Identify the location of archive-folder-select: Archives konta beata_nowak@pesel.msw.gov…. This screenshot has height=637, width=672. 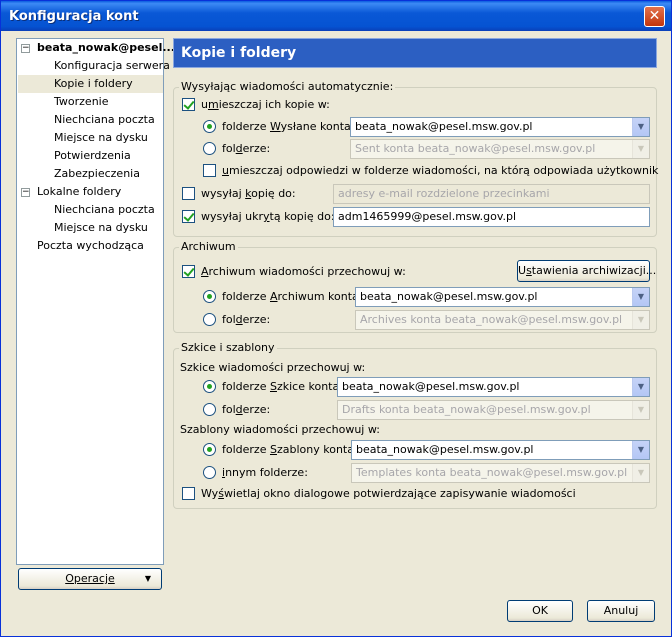
(502, 320).